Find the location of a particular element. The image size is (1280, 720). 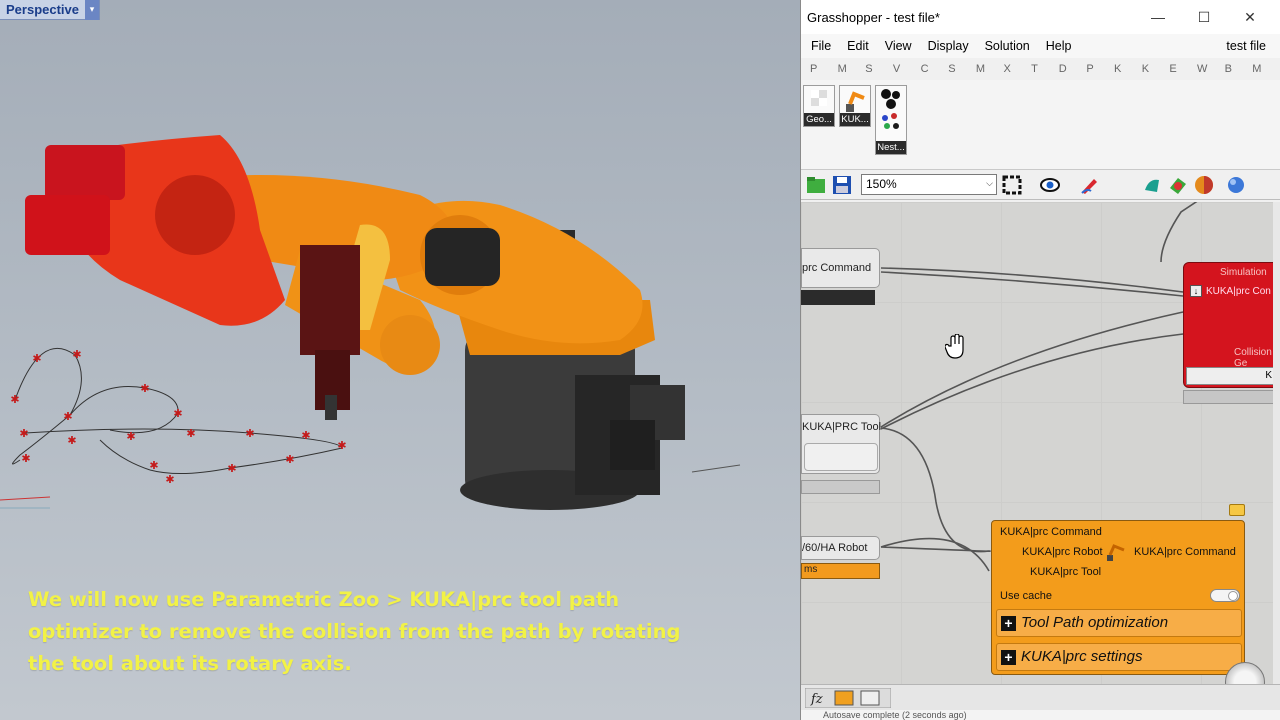

display-sphere-icon is located at coordinates (1236, 185).